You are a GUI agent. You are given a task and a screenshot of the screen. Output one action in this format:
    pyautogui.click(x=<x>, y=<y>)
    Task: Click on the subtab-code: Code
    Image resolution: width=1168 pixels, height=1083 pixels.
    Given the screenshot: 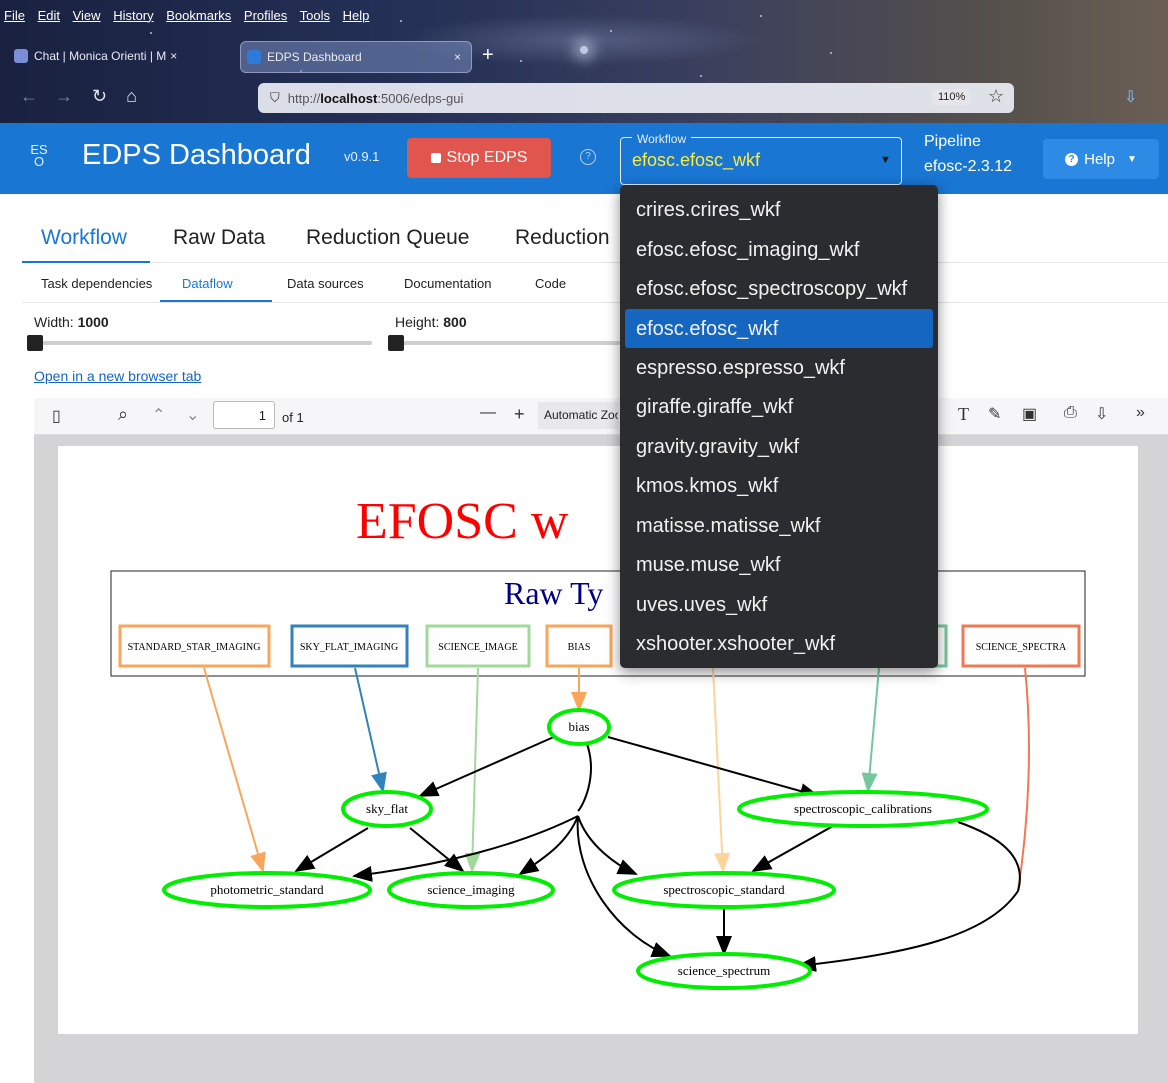 What is the action you would take?
    pyautogui.click(x=550, y=283)
    